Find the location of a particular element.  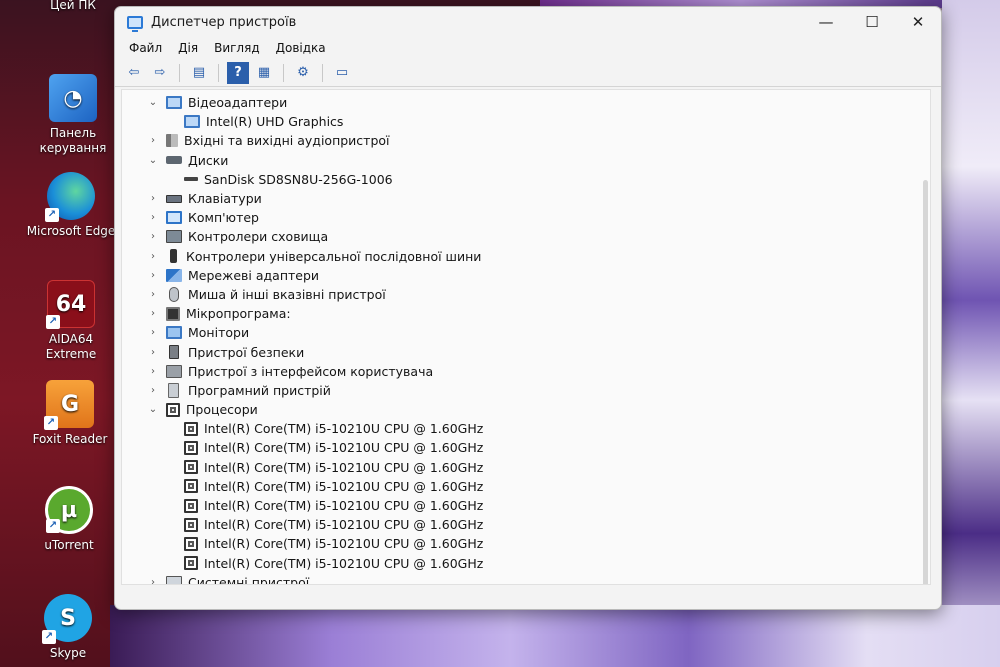

software-device-icon is located at coordinates (173, 390).